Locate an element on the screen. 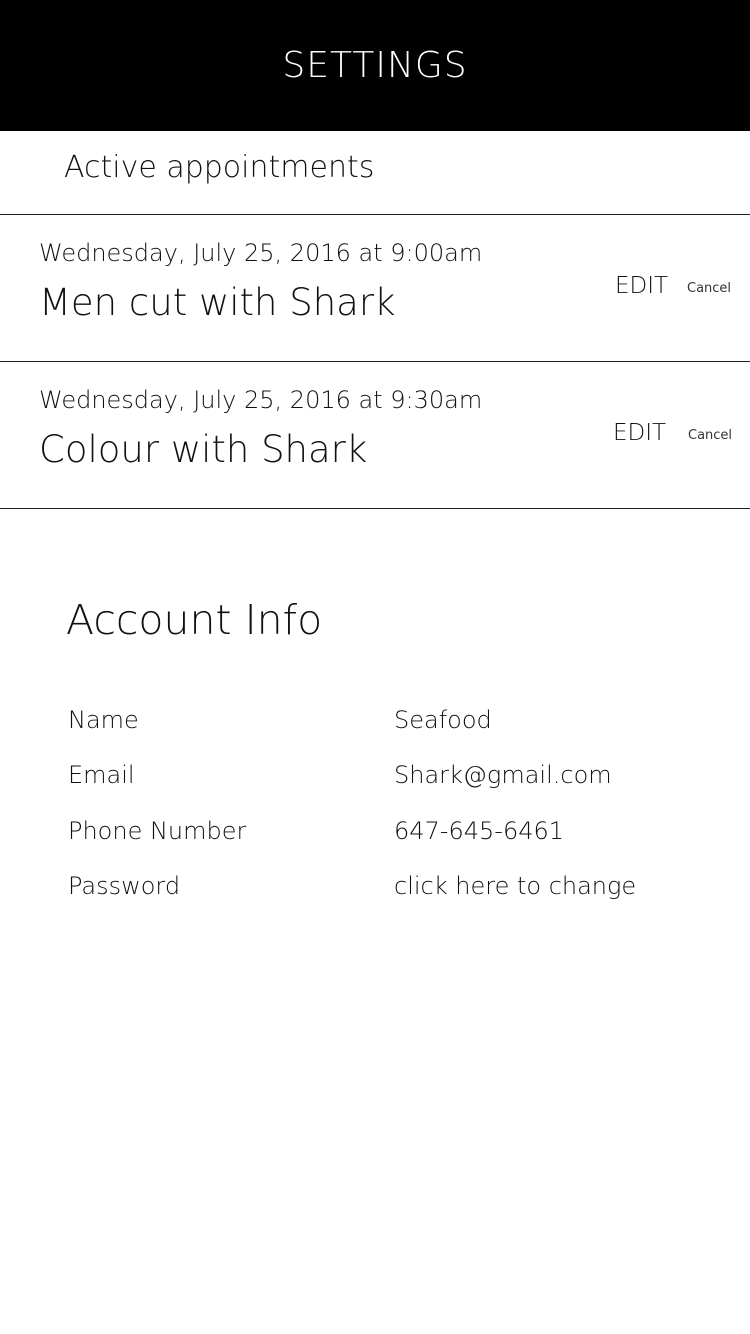 The height and width of the screenshot is (1334, 750). account-field-password: Password click here to change is located at coordinates (388, 889).